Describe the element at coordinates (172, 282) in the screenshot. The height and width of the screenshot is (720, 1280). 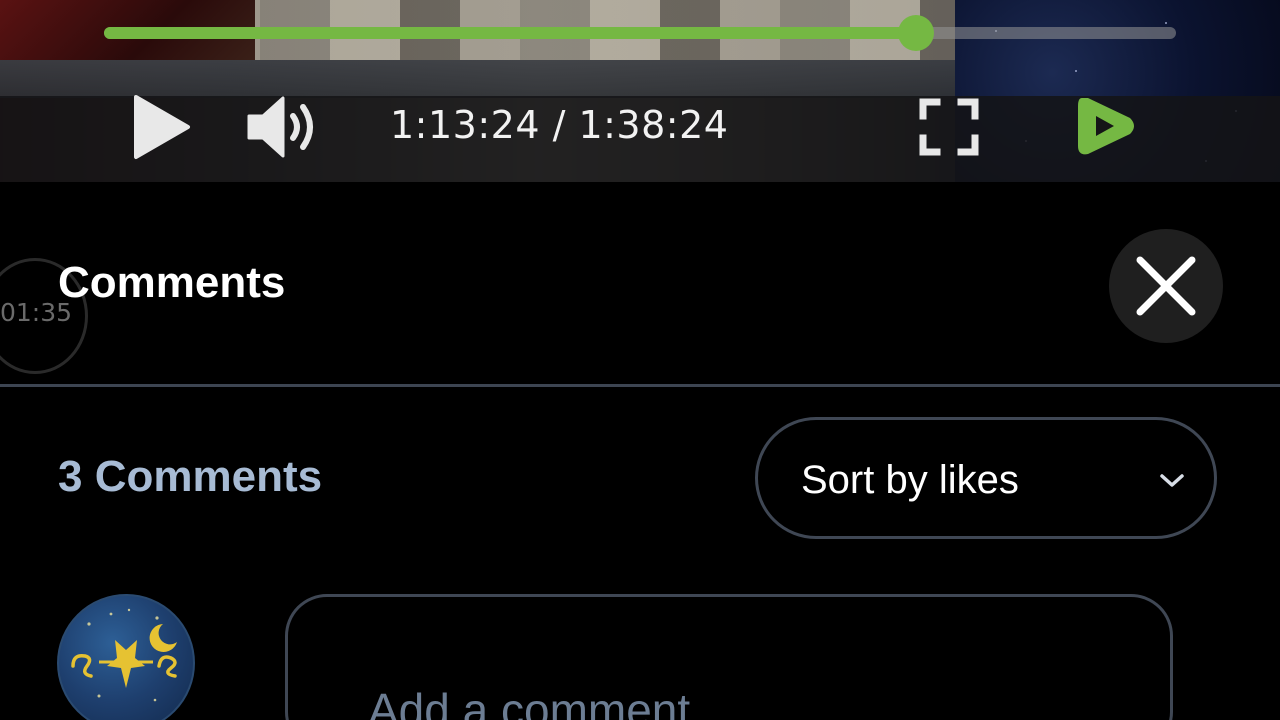
I see `comments-title: Comments` at that location.